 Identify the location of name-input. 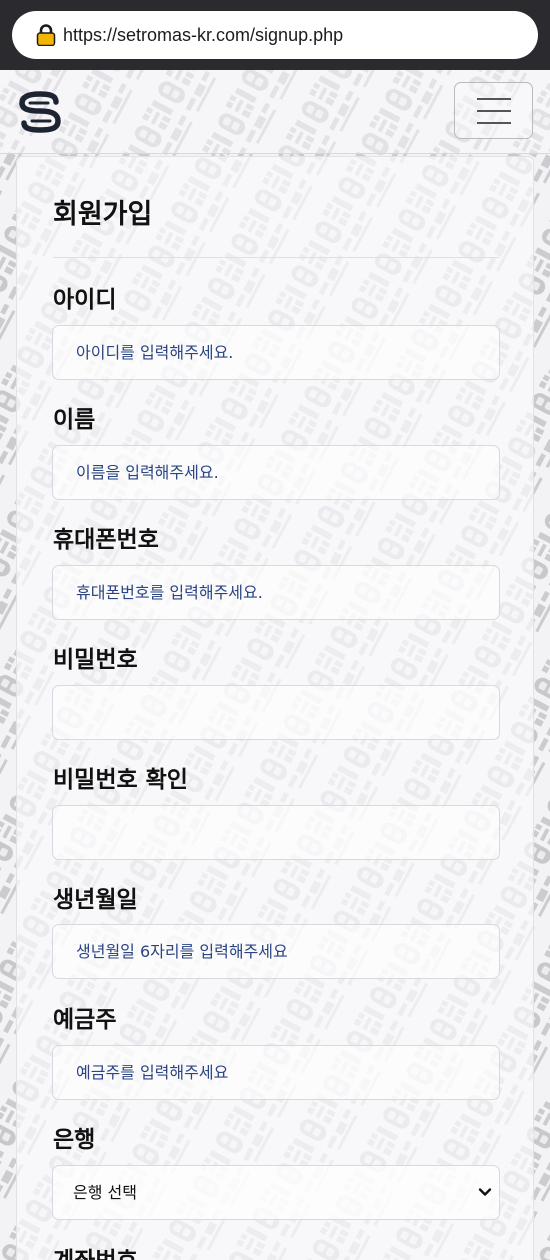
(276, 472).